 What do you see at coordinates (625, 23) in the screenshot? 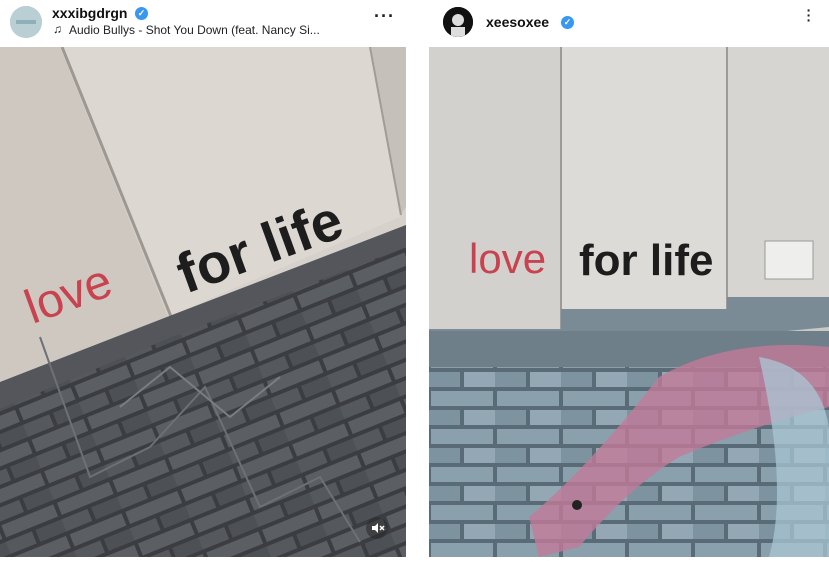
I see `post-header: xeesoxee ✓ · · ·` at bounding box center [625, 23].